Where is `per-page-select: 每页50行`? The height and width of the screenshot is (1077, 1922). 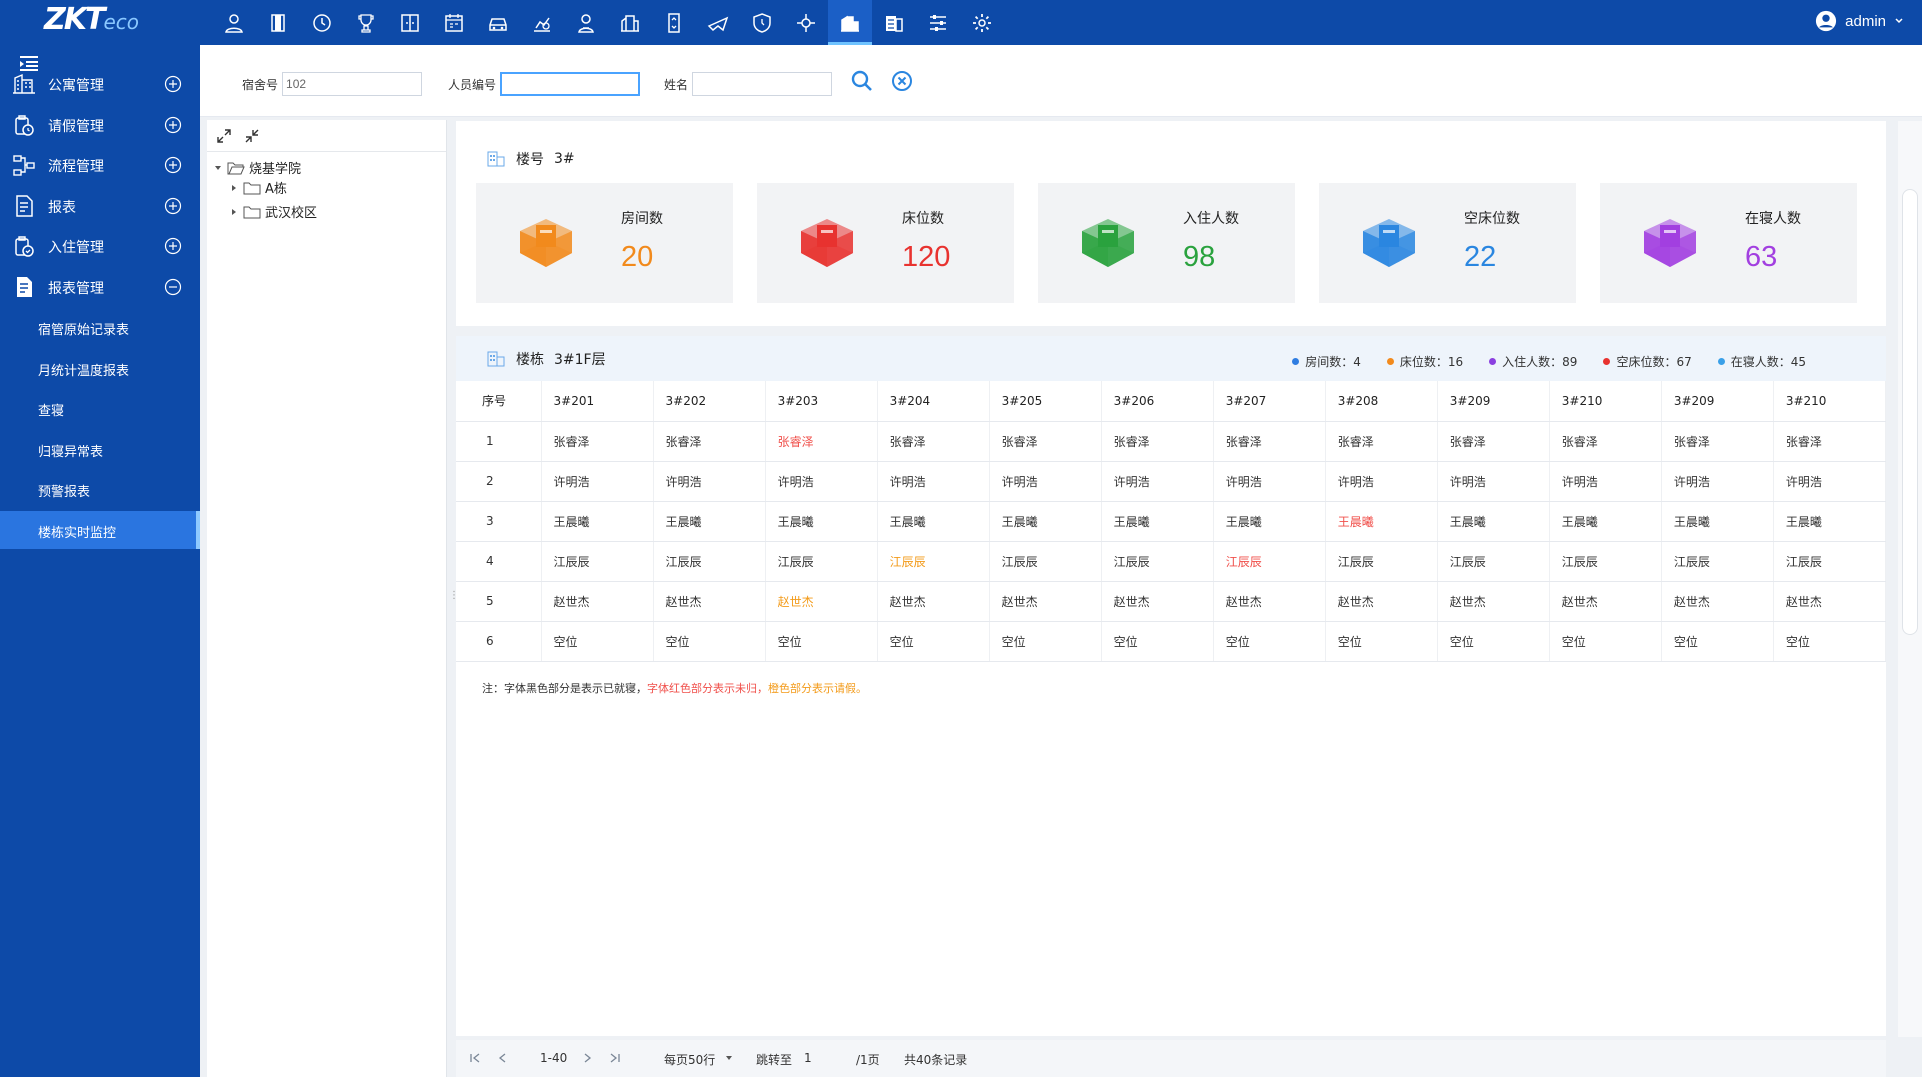
per-page-select: 每页50行 is located at coordinates (689, 1059).